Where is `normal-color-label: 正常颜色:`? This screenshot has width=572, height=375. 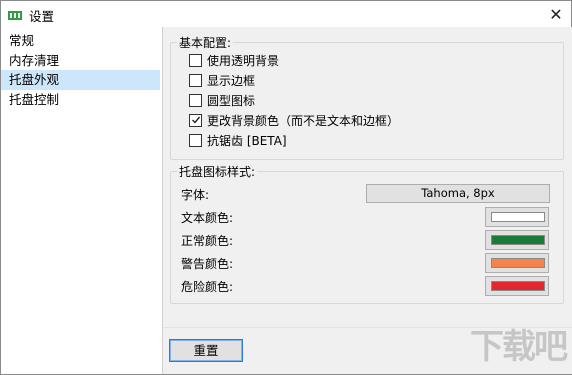 normal-color-label: 正常颜色: is located at coordinates (207, 241).